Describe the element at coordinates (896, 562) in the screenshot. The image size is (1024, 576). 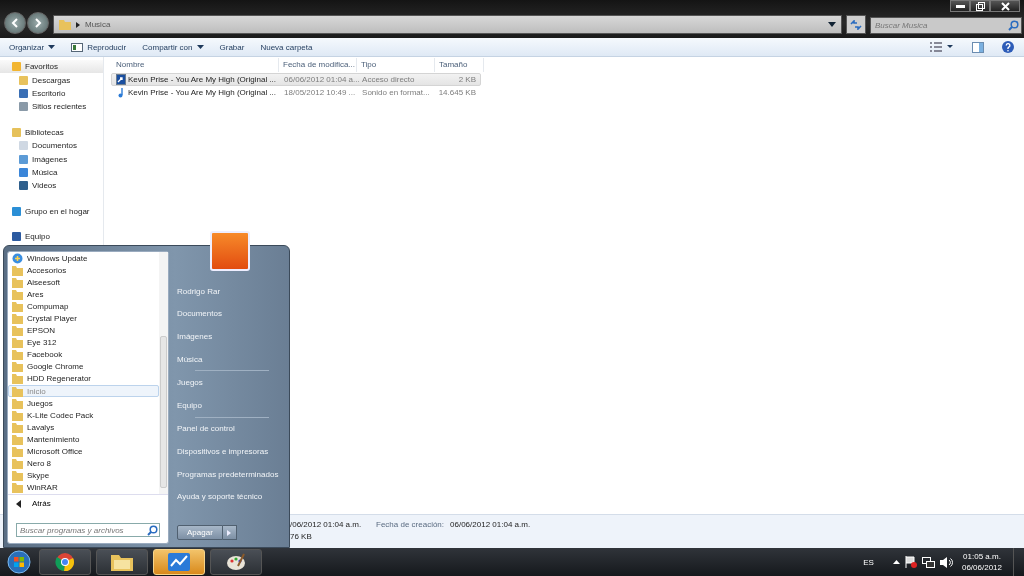
I see `show-hidden-icons-icon` at that location.